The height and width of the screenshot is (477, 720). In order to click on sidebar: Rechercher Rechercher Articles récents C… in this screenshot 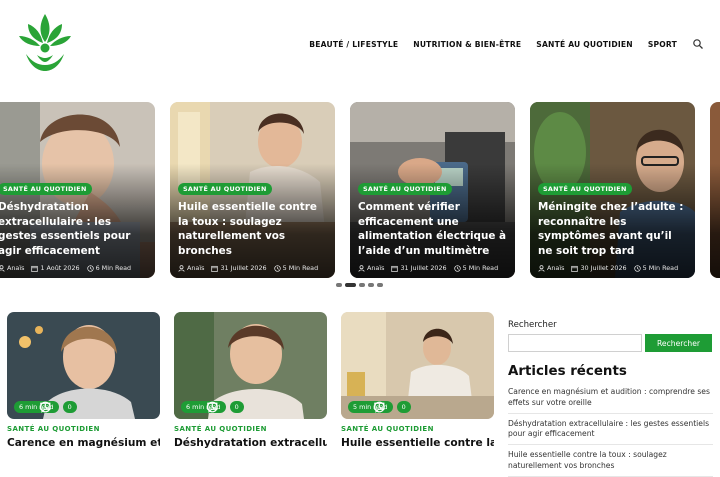, I will do `click(610, 394)`.